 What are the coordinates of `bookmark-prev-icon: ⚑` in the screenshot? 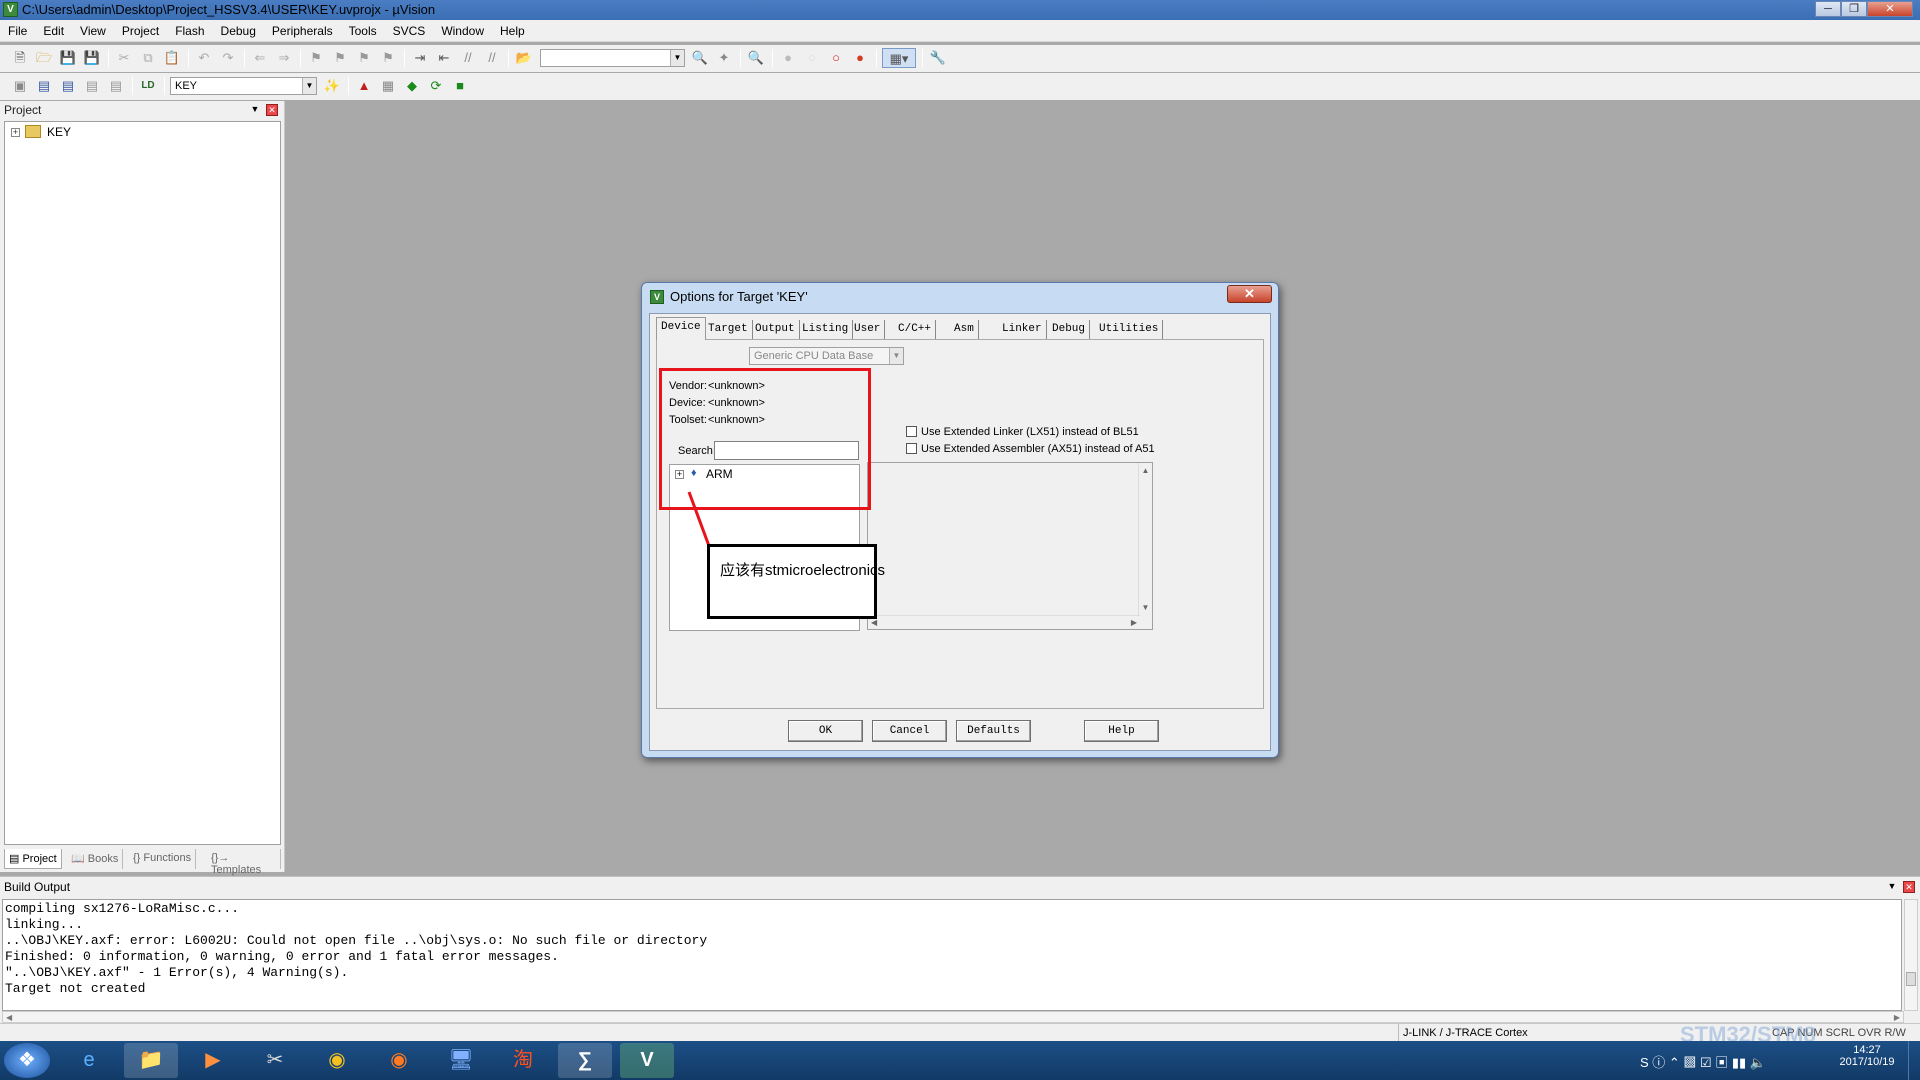 It's located at (340, 58).